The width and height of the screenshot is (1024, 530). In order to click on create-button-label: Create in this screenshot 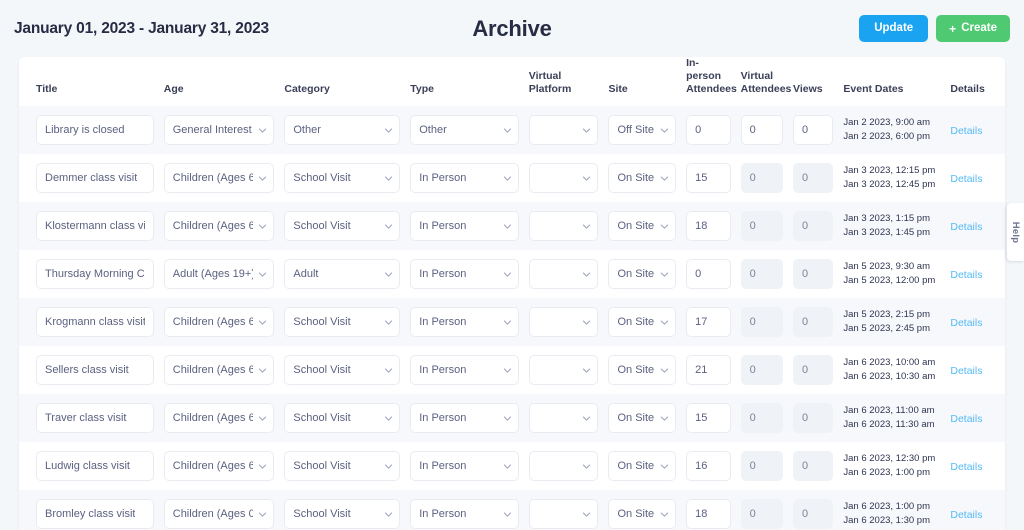, I will do `click(979, 27)`.